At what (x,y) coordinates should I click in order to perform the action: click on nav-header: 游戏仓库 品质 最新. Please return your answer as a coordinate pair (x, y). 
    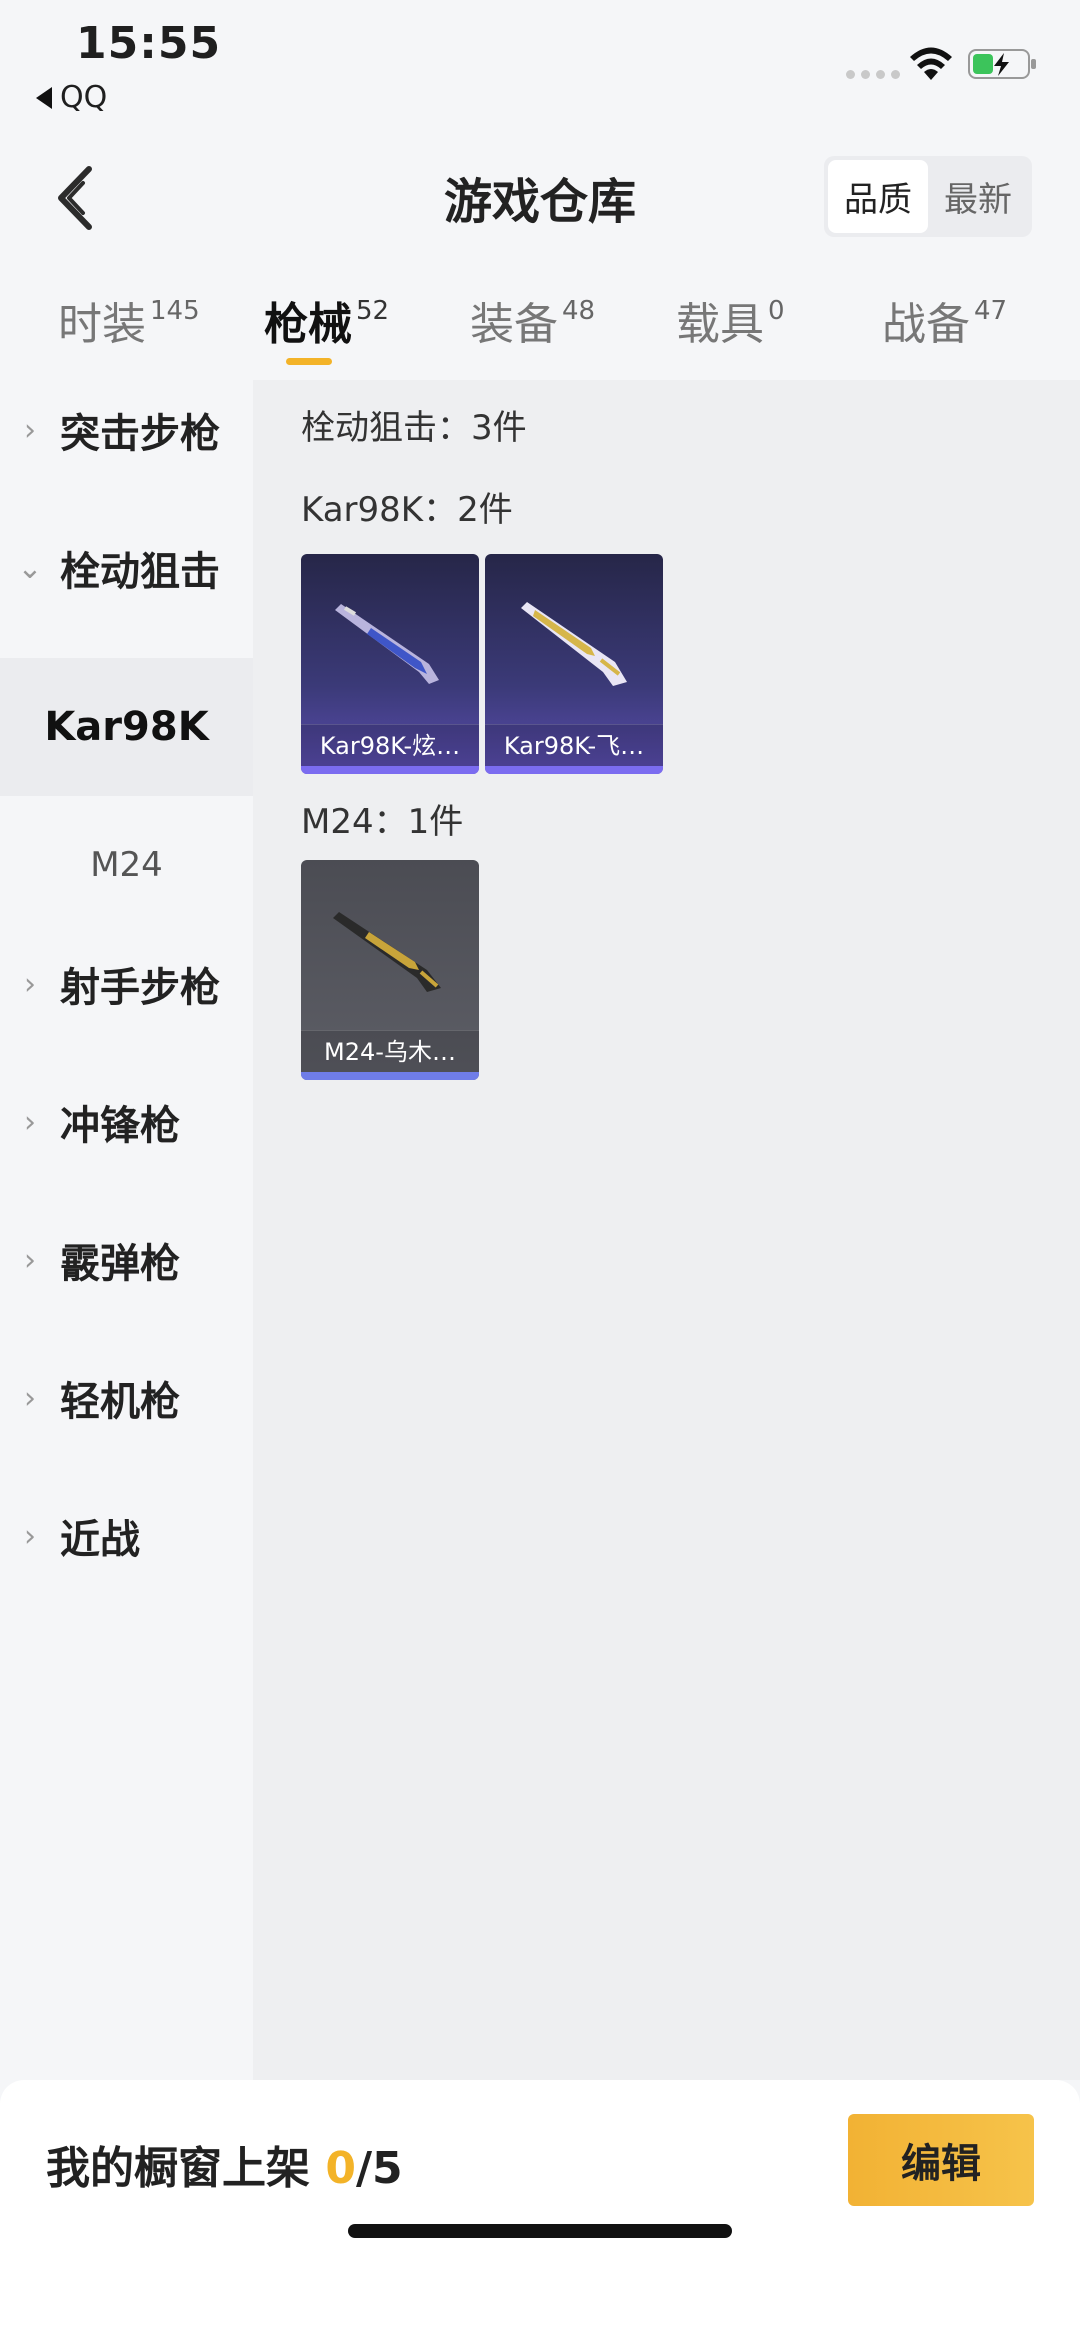
    Looking at the image, I should click on (540, 200).